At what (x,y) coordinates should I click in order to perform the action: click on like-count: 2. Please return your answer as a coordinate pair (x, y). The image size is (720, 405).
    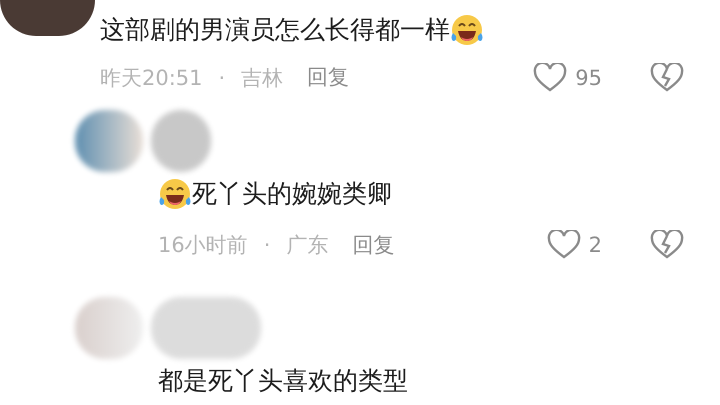
    Looking at the image, I should click on (595, 246).